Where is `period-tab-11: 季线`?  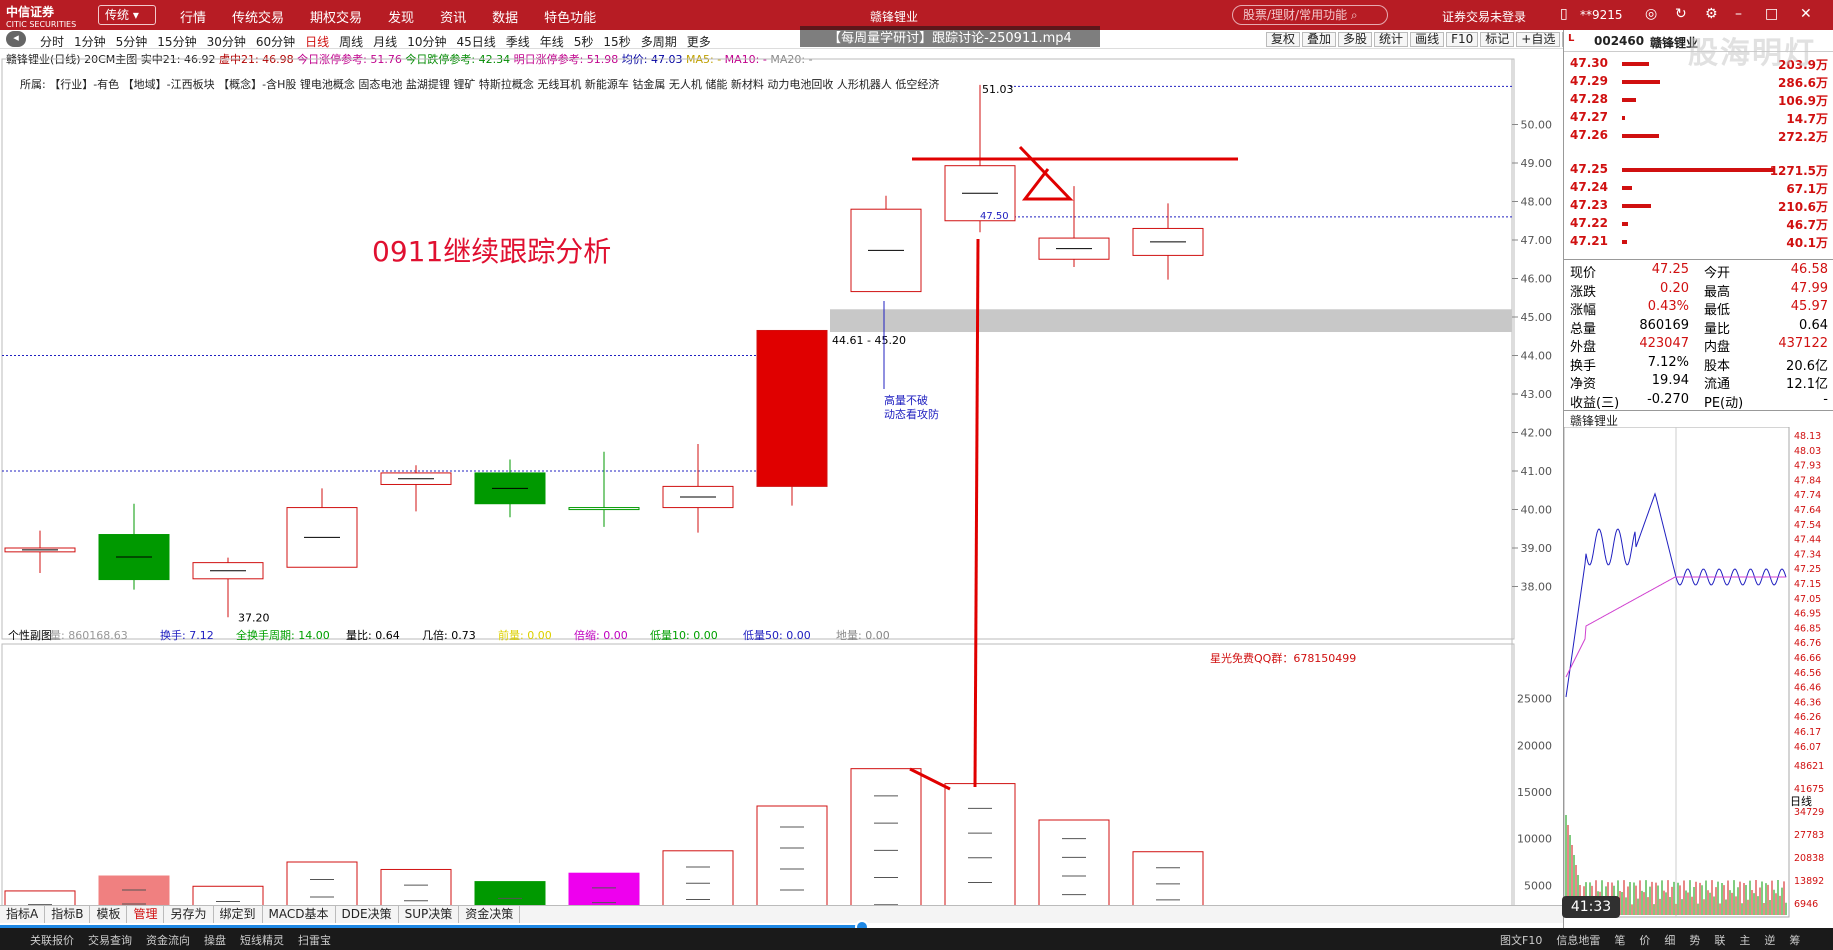 period-tab-11: 季线 is located at coordinates (518, 41).